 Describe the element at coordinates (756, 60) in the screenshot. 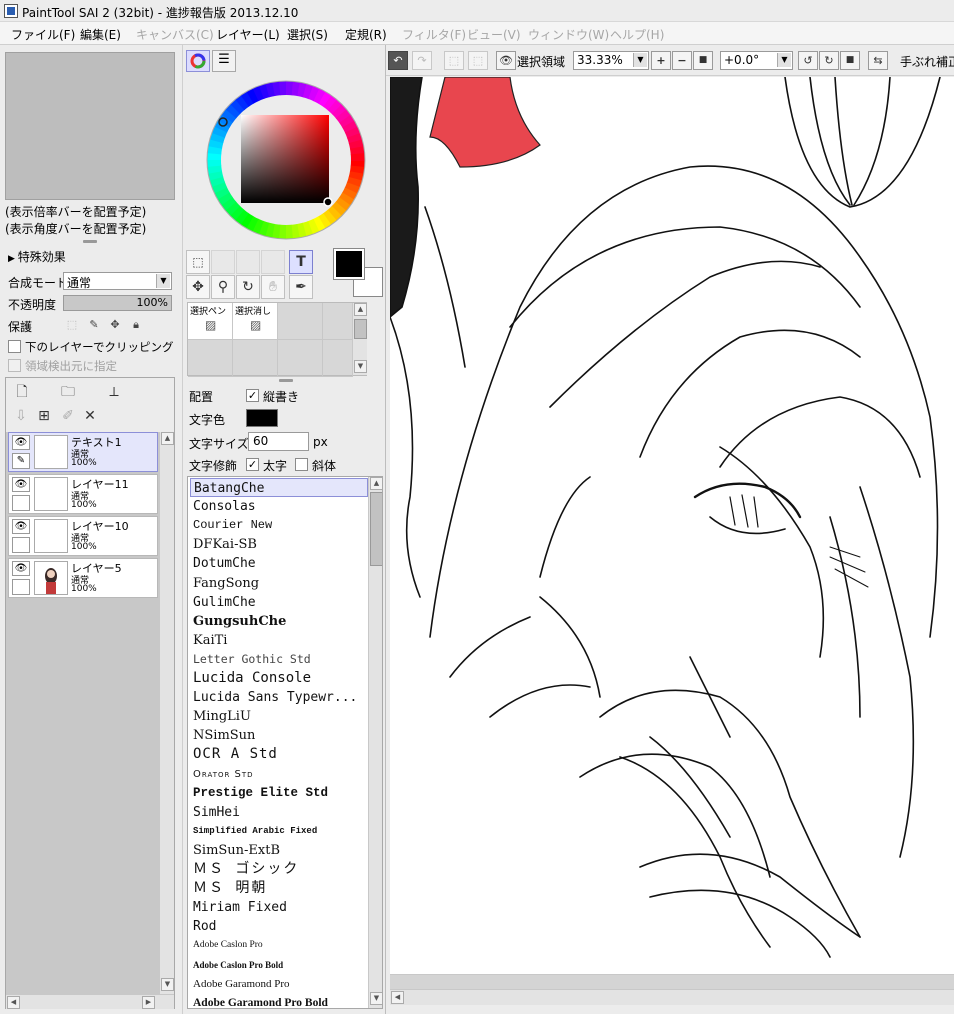

I see `rotation-select: +0.0° ▼` at that location.